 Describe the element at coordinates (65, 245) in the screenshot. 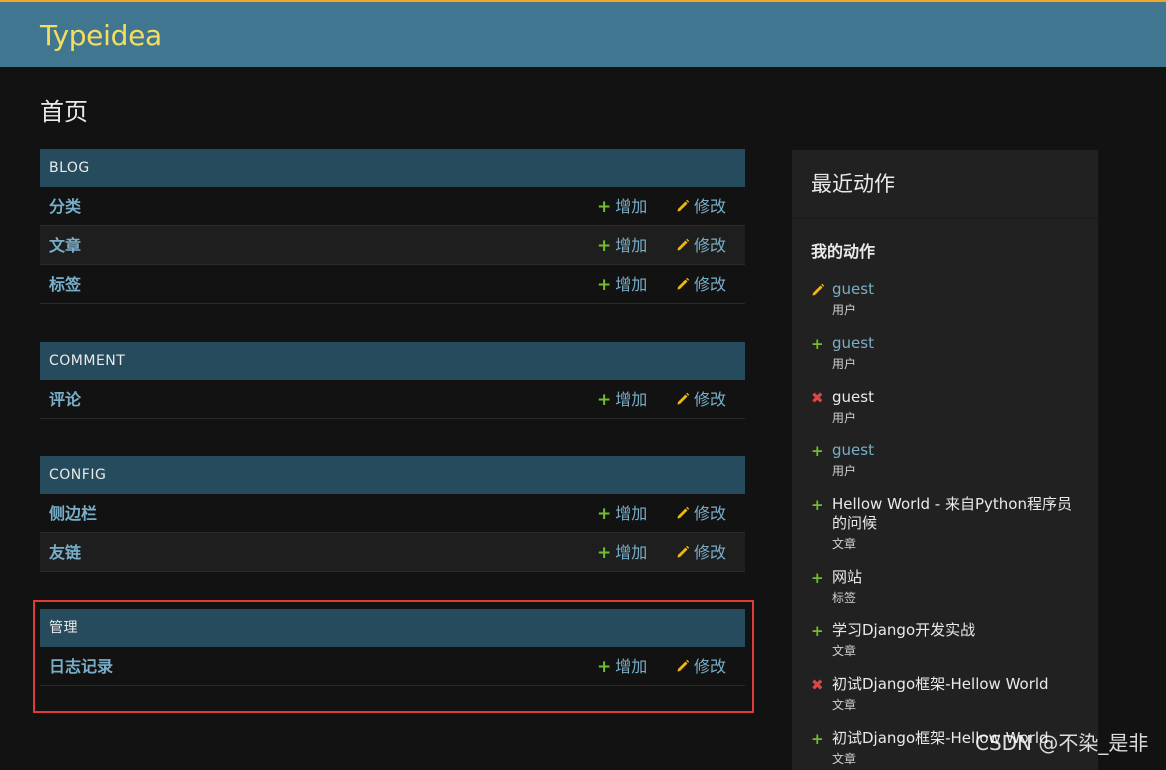

I see `model-link: 文章` at that location.